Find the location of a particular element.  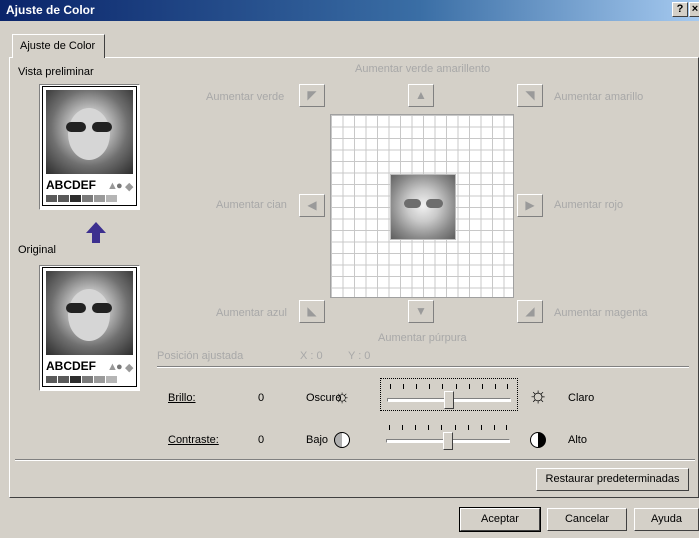

increase-yellow-green-button: ▲ is located at coordinates (421, 95).